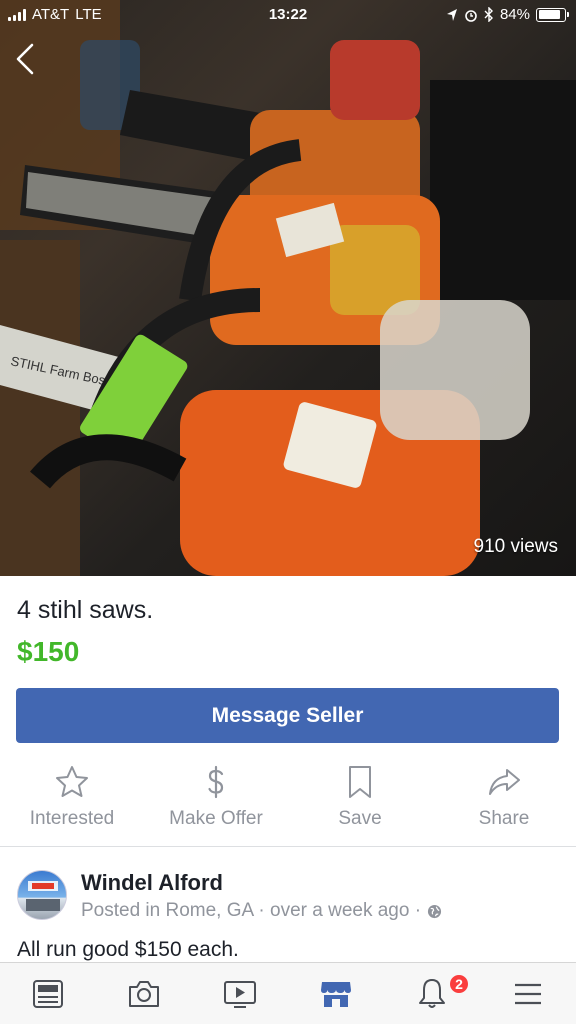 The image size is (576, 1024). Describe the element at coordinates (360, 782) in the screenshot. I see `bookmark-icon` at that location.